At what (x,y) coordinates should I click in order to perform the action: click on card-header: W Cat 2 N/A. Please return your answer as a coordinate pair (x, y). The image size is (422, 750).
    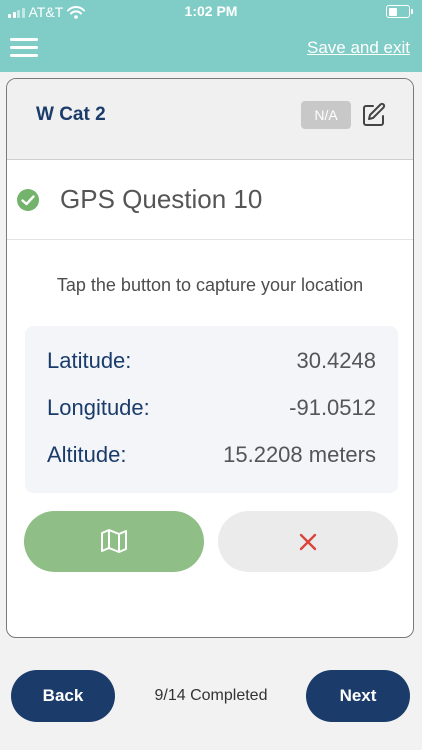
    Looking at the image, I should click on (210, 119).